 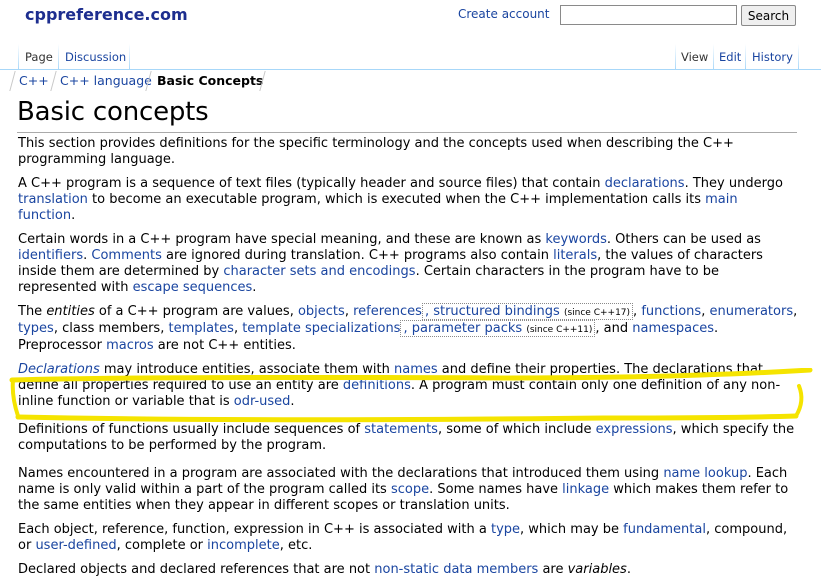 What do you see at coordinates (683, 239) in the screenshot?
I see `text: . Others can be used as` at bounding box center [683, 239].